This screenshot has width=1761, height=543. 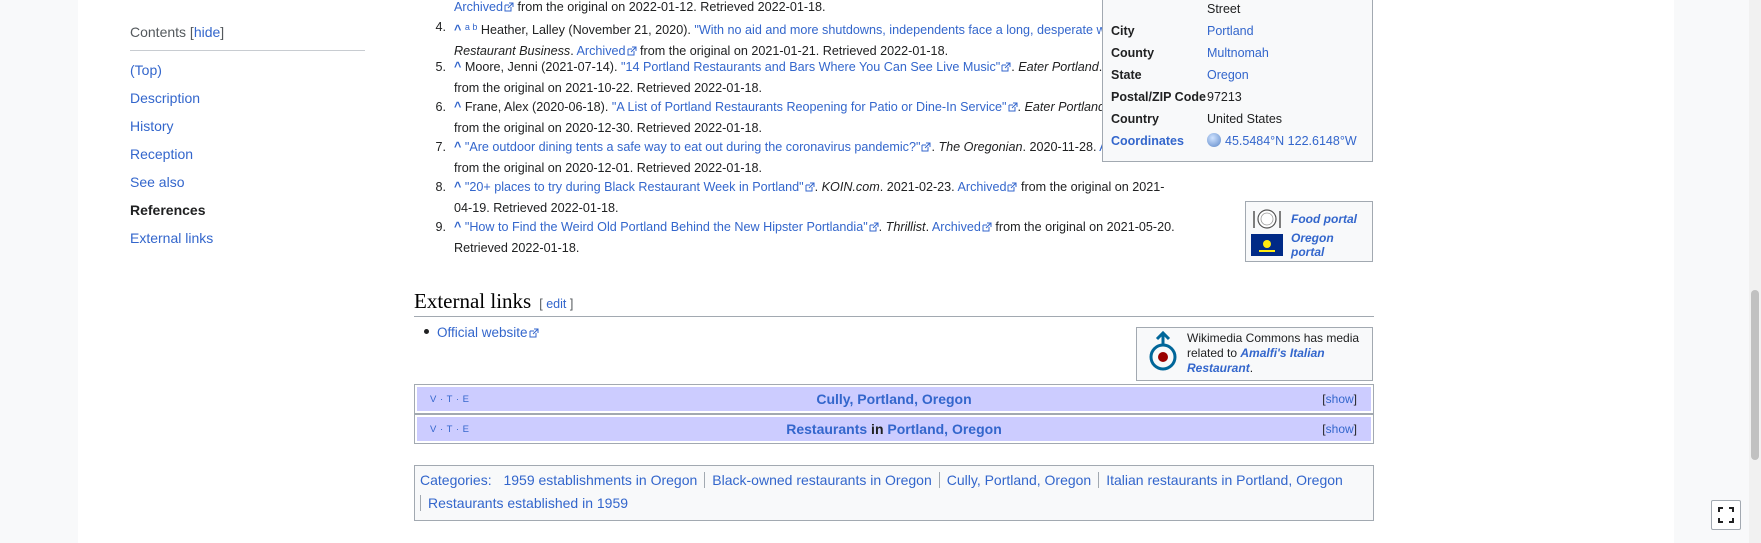 I want to click on fullscreen-icon, so click(x=1726, y=515).